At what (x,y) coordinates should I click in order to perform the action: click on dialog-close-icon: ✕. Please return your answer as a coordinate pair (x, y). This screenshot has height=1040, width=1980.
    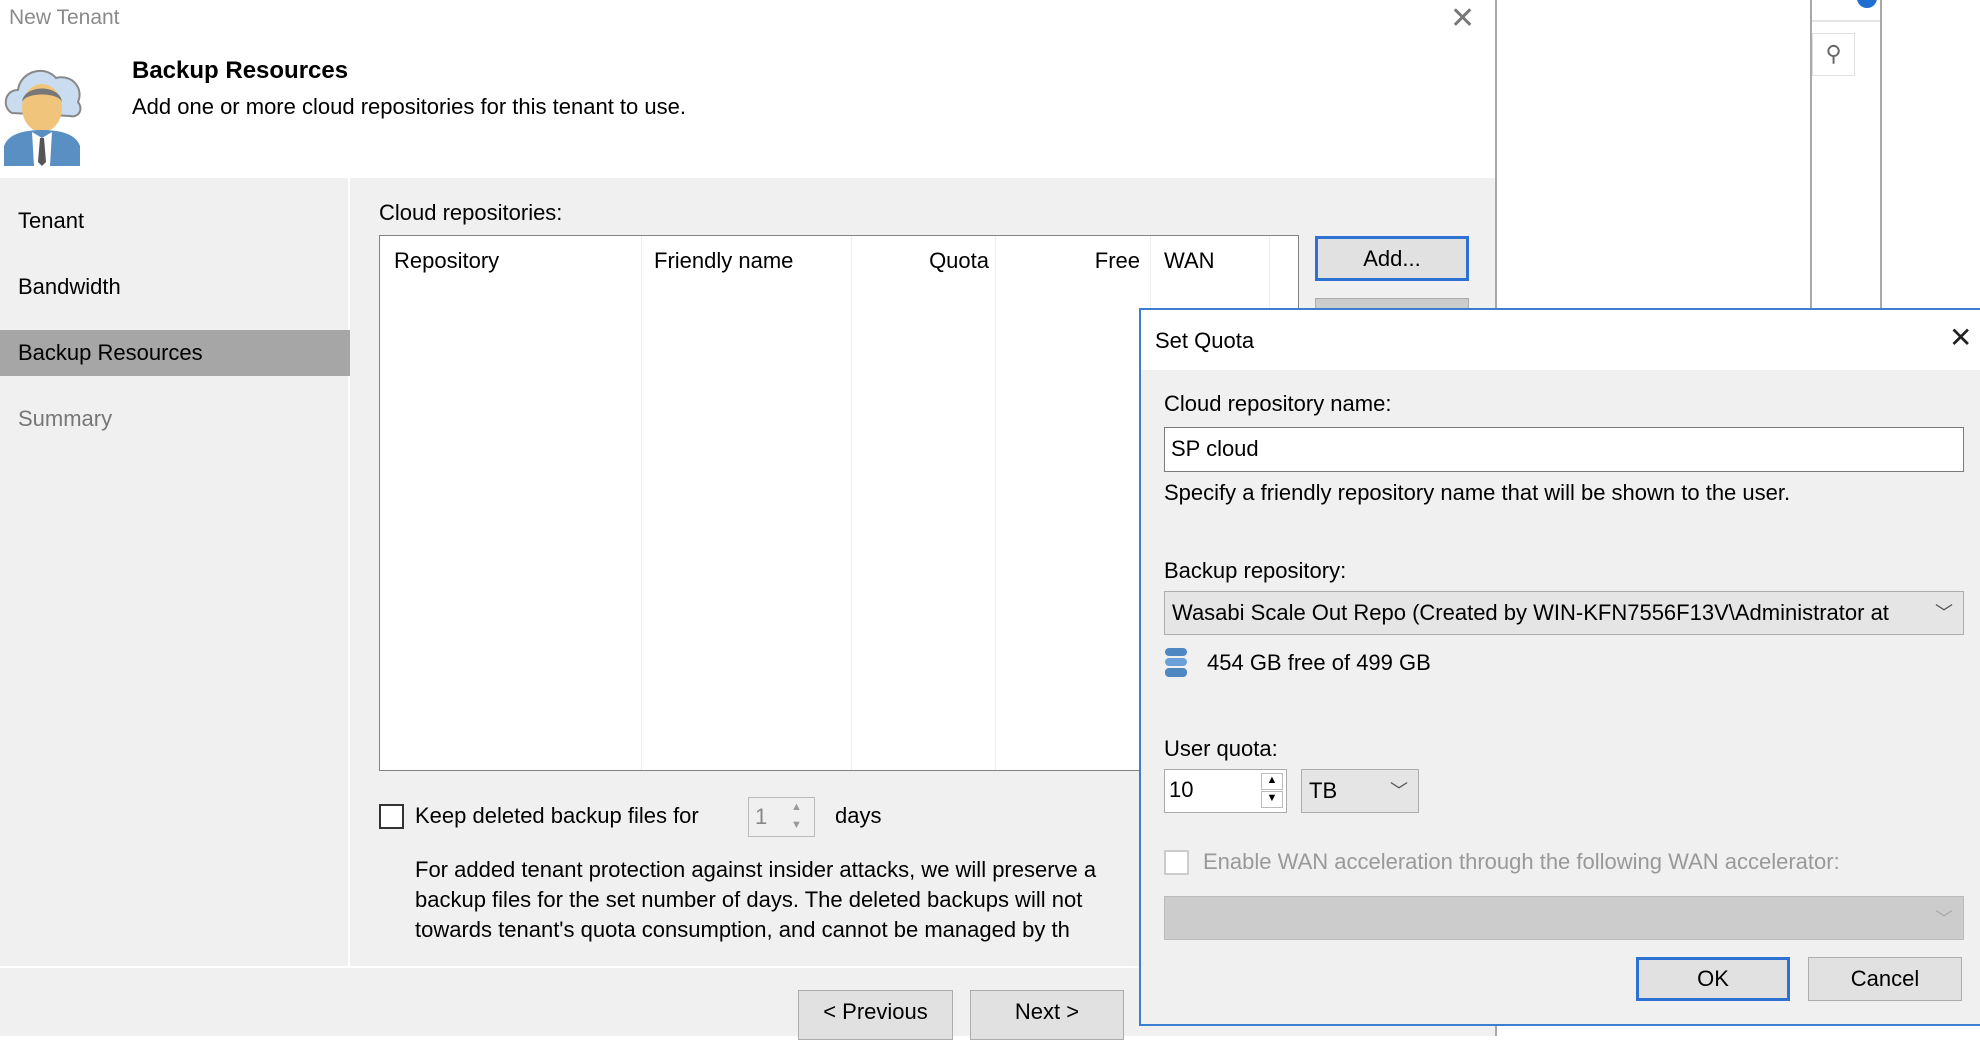
    Looking at the image, I should click on (1960, 338).